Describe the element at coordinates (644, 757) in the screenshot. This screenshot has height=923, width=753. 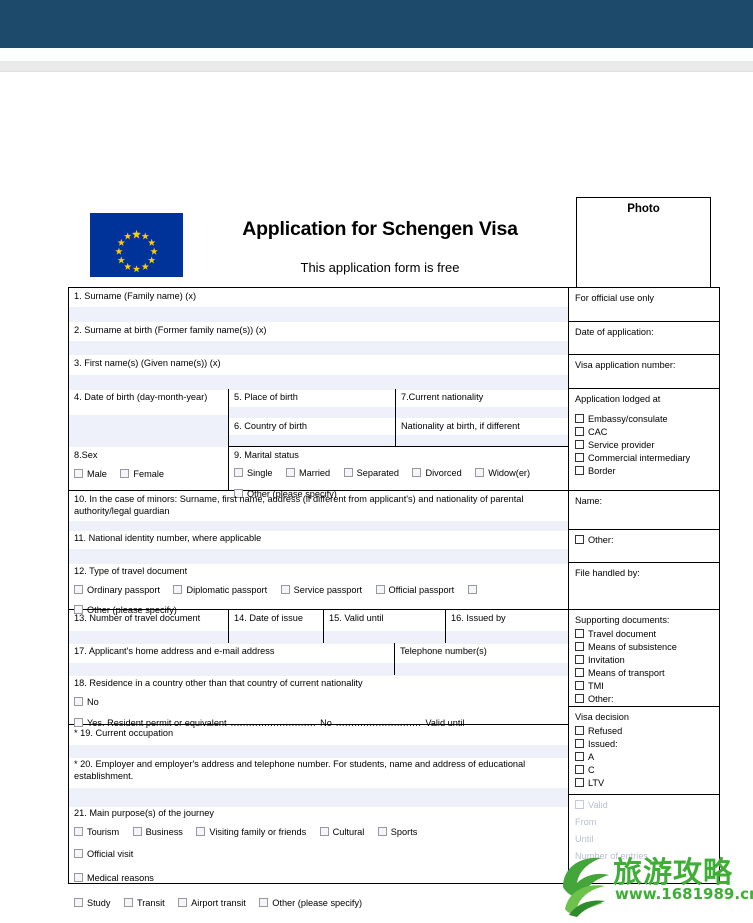
I see `checkbox-decision-a: A` at that location.